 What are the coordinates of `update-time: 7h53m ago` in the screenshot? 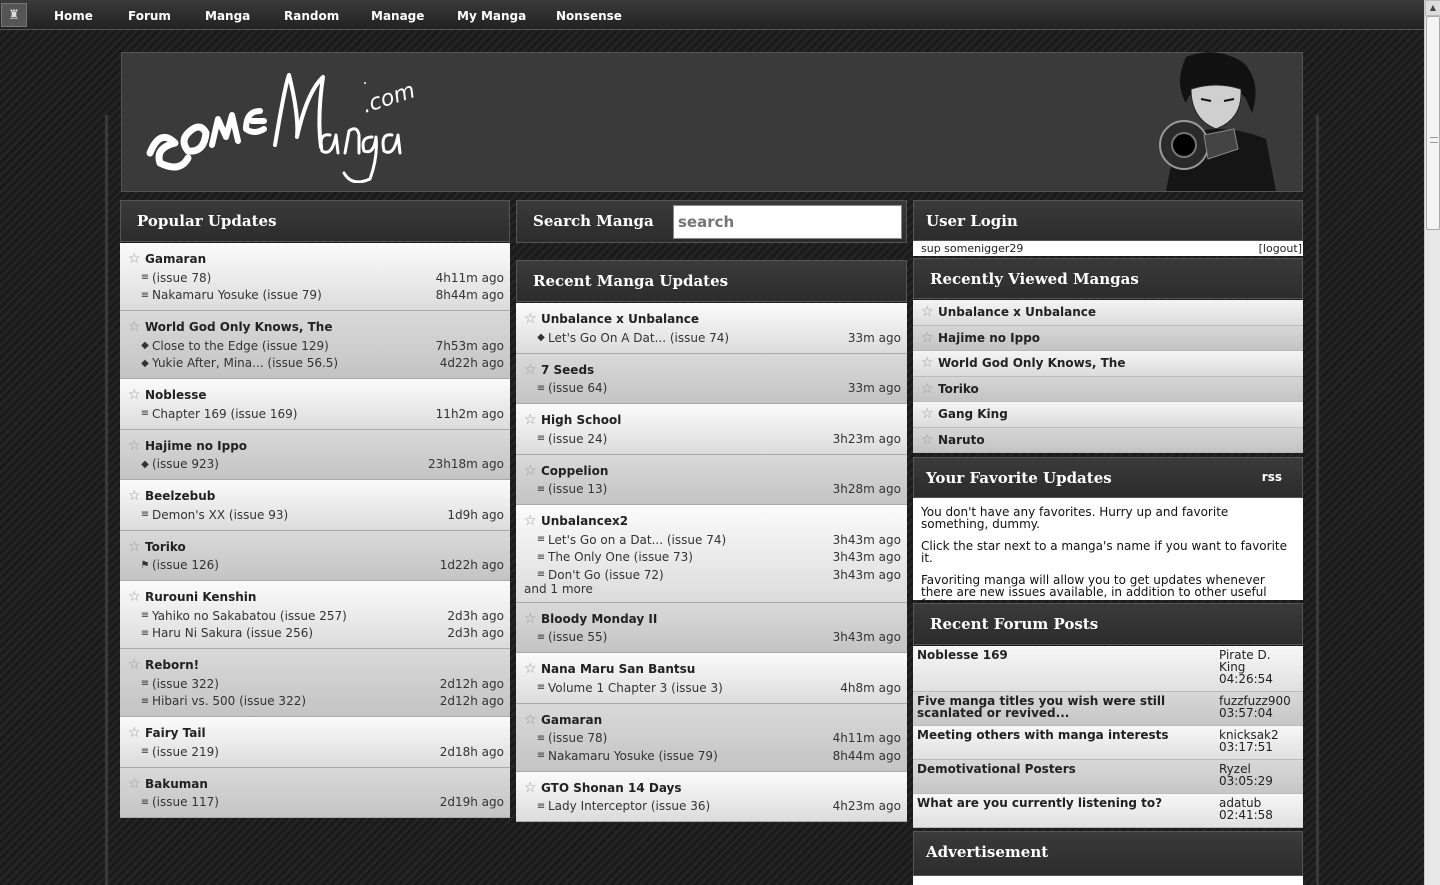 It's located at (469, 345).